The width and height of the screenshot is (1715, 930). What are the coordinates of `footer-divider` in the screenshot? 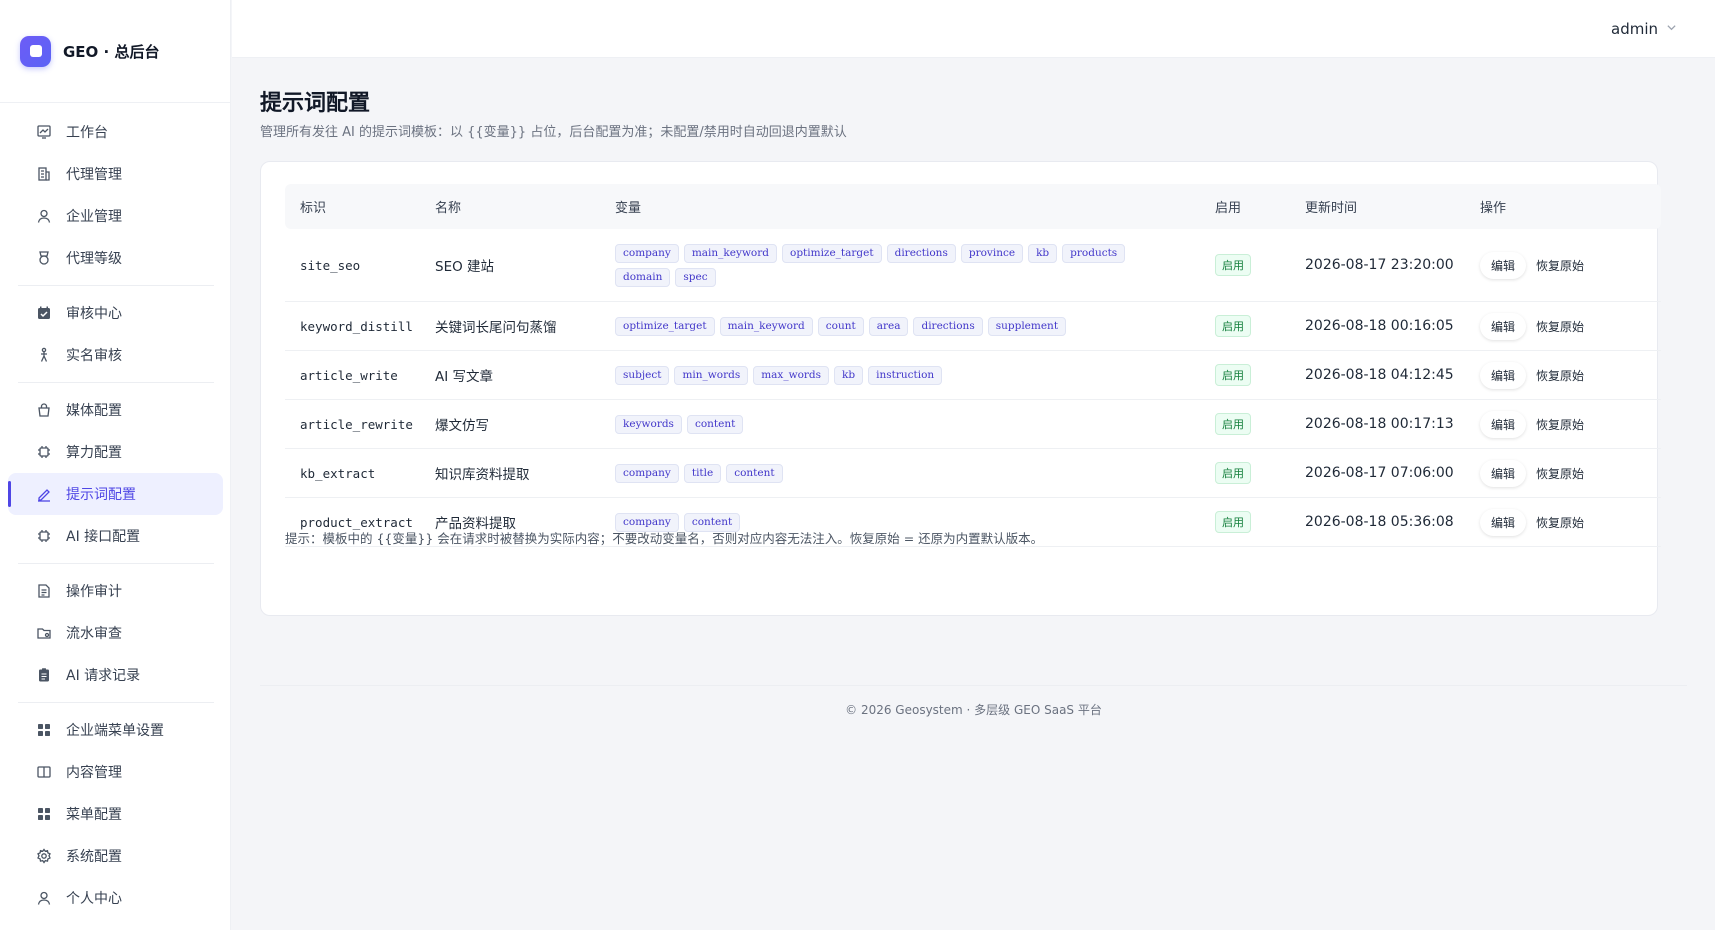 It's located at (973, 685).